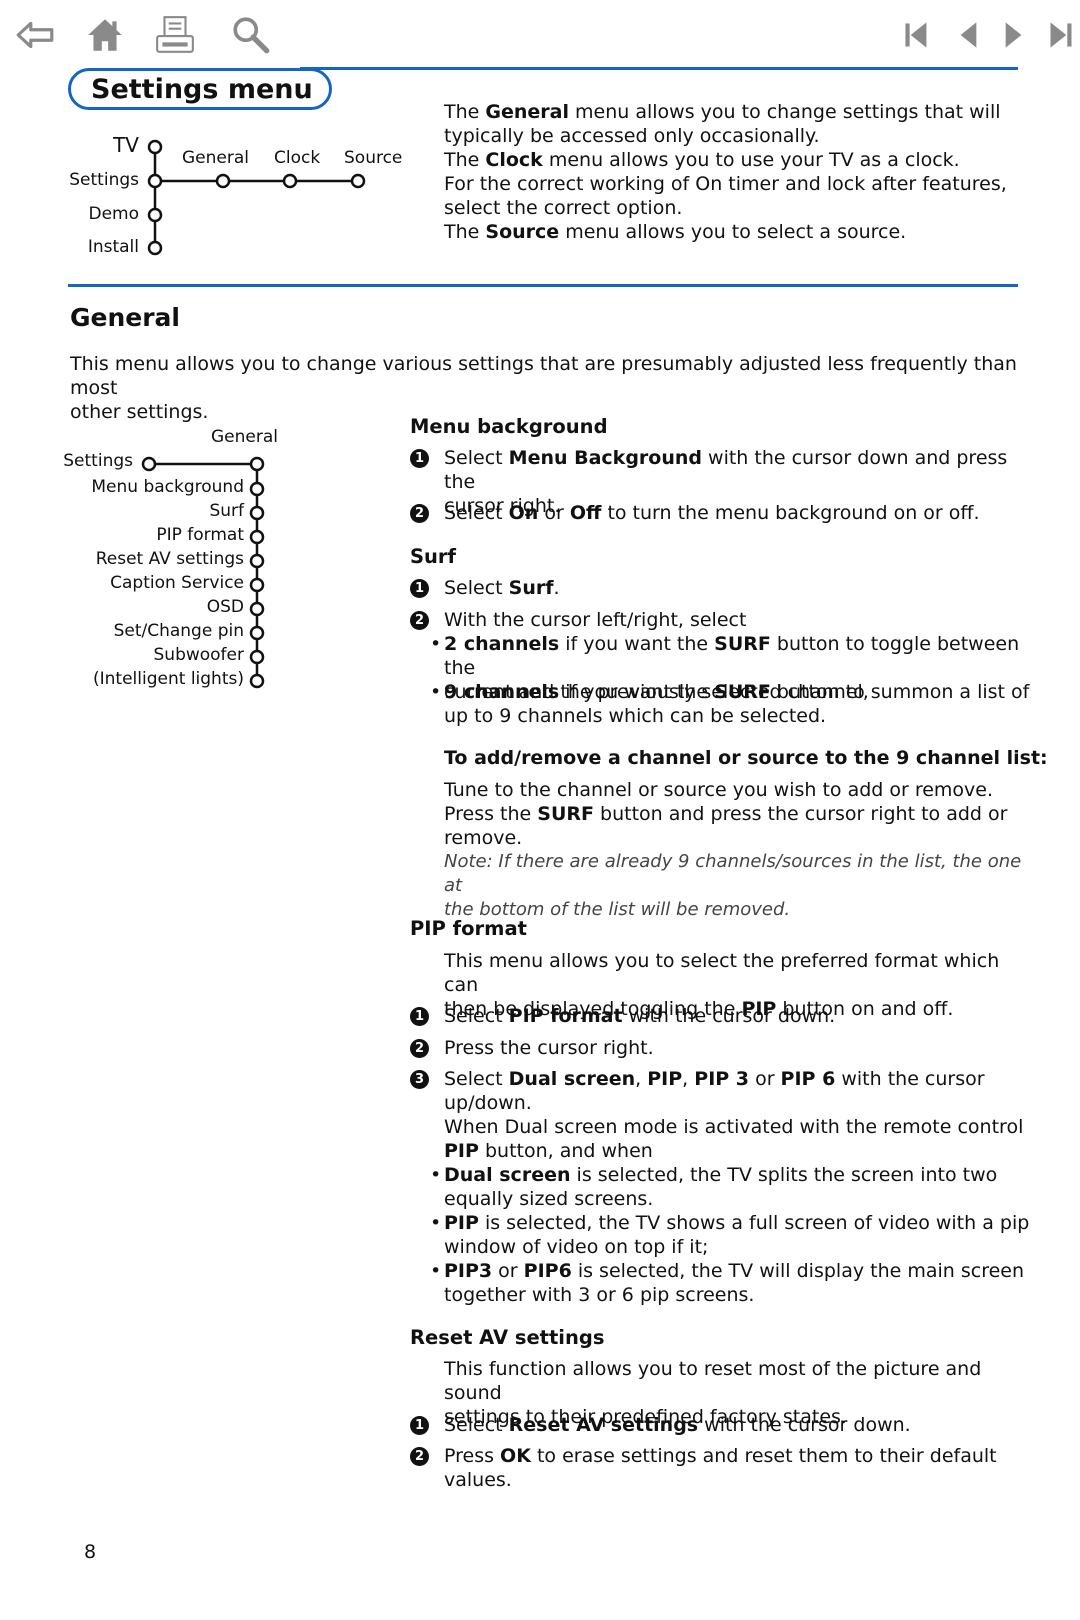 This screenshot has width=1080, height=1620. I want to click on diagram-item-label: Surf, so click(226, 511).